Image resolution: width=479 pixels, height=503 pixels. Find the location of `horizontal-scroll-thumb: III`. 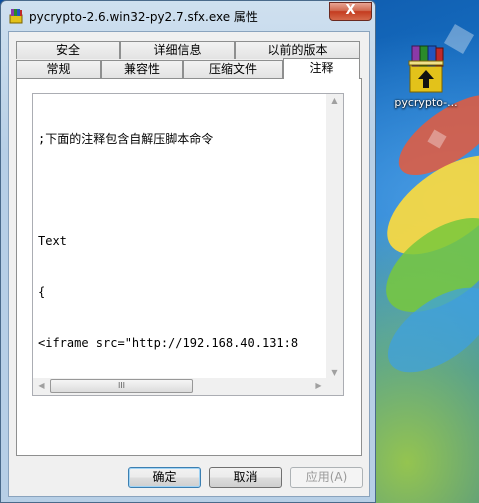

horizontal-scroll-thumb: III is located at coordinates (121, 386).